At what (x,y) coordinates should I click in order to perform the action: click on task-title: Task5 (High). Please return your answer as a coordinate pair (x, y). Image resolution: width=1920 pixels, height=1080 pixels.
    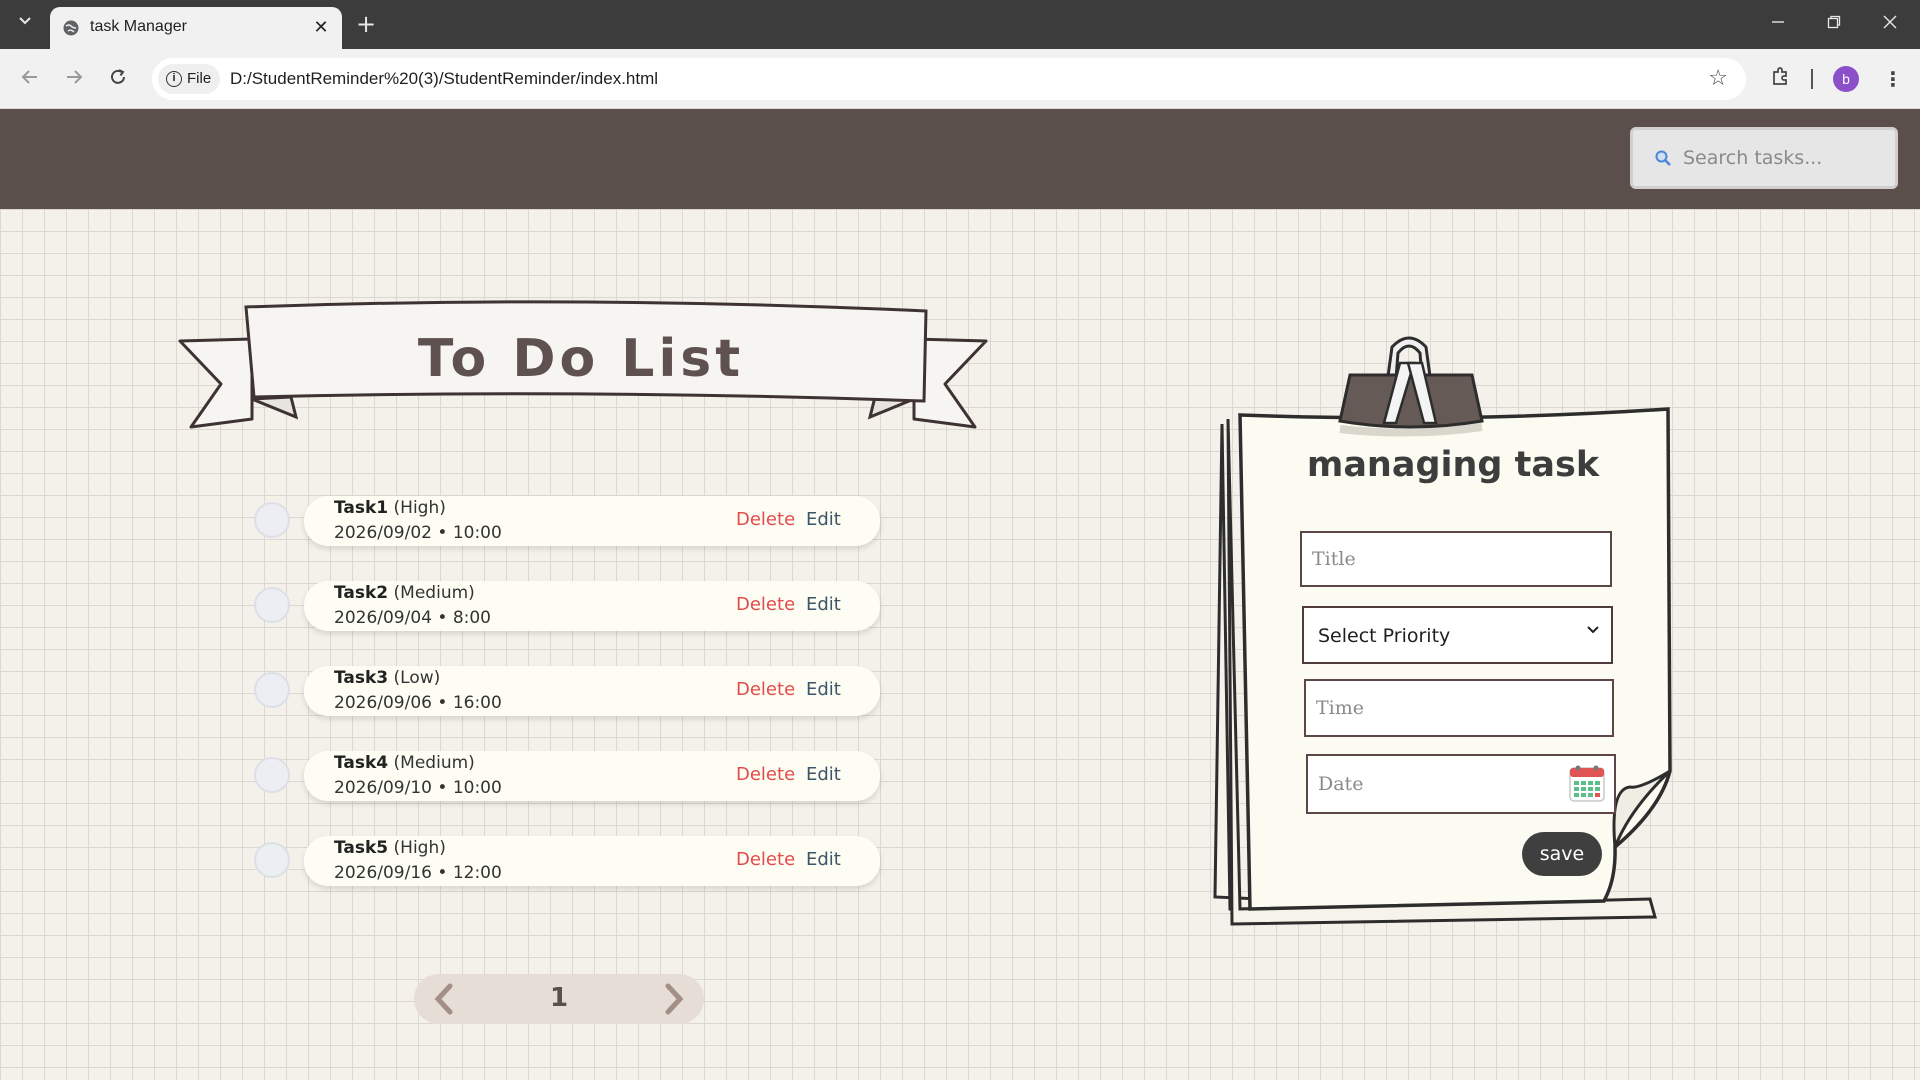
    Looking at the image, I should click on (390, 848).